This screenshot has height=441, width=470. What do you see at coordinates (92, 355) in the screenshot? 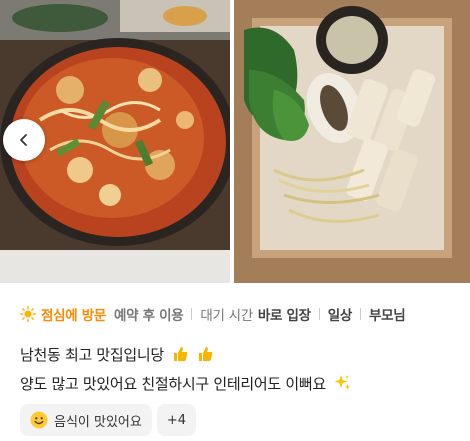
I see `review-line-1-text: 남천동 최고 맛집입니당` at bounding box center [92, 355].